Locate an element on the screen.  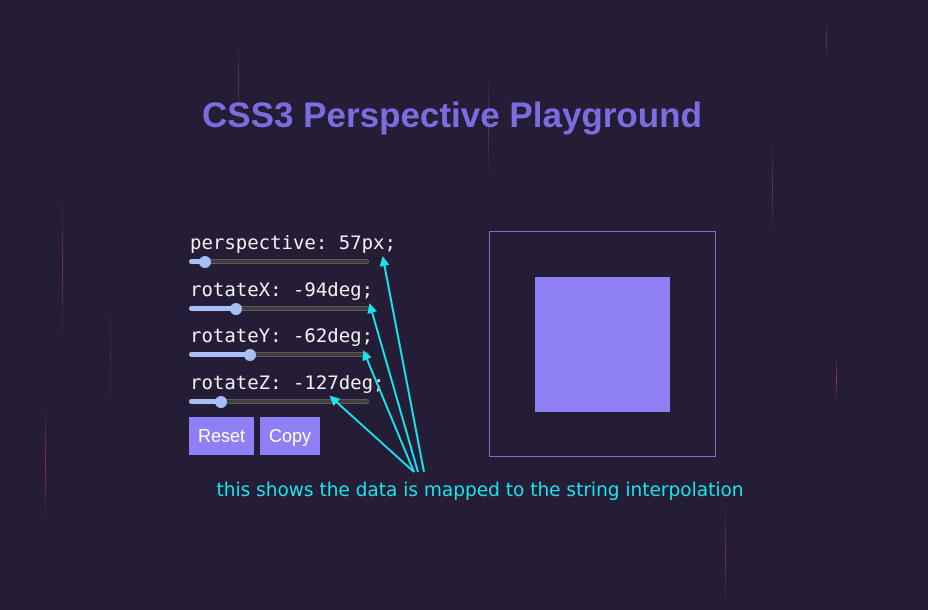
annotation-arrows is located at coordinates (377, 364).